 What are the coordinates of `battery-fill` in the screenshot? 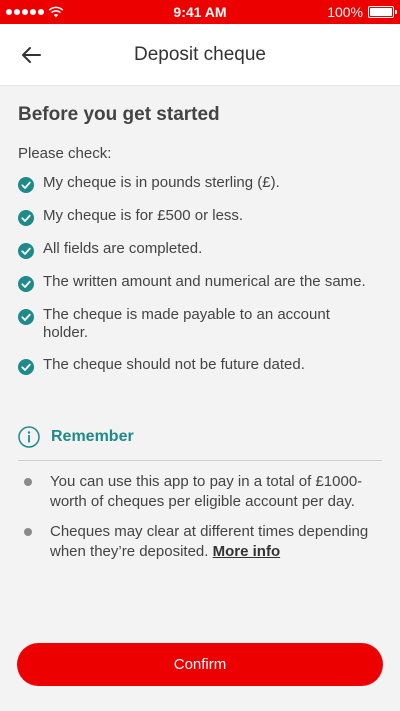 It's located at (381, 12).